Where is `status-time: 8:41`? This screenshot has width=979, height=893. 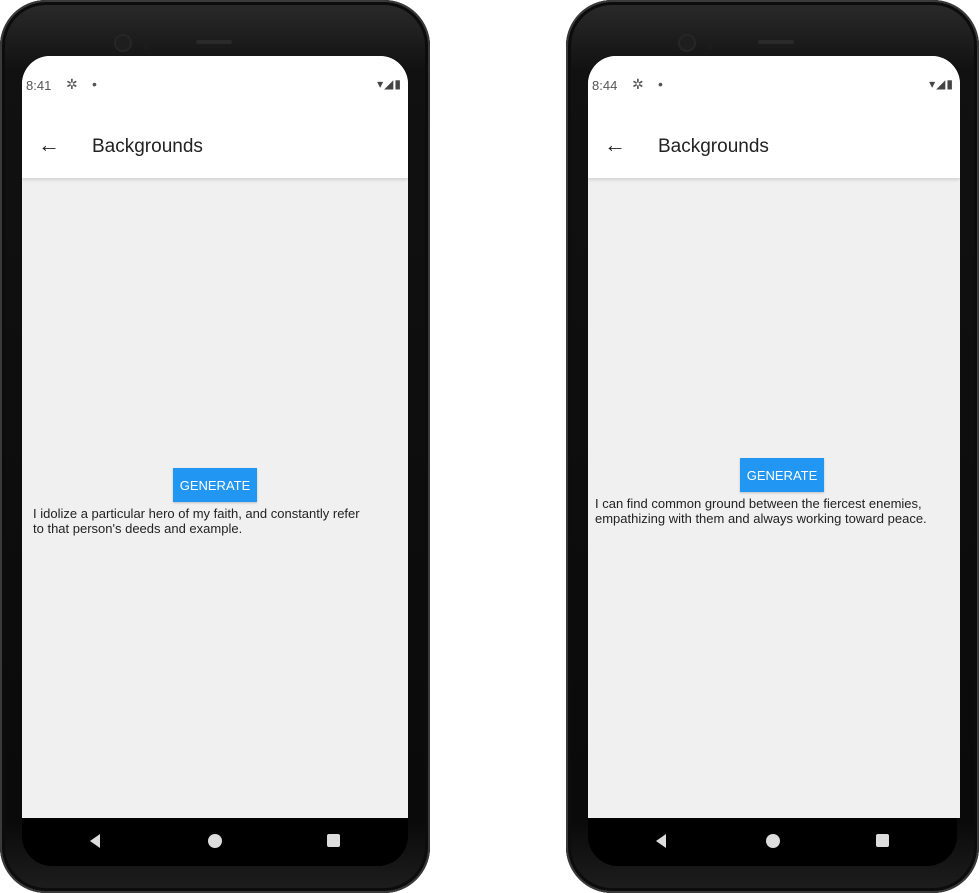
status-time: 8:41 is located at coordinates (39, 85).